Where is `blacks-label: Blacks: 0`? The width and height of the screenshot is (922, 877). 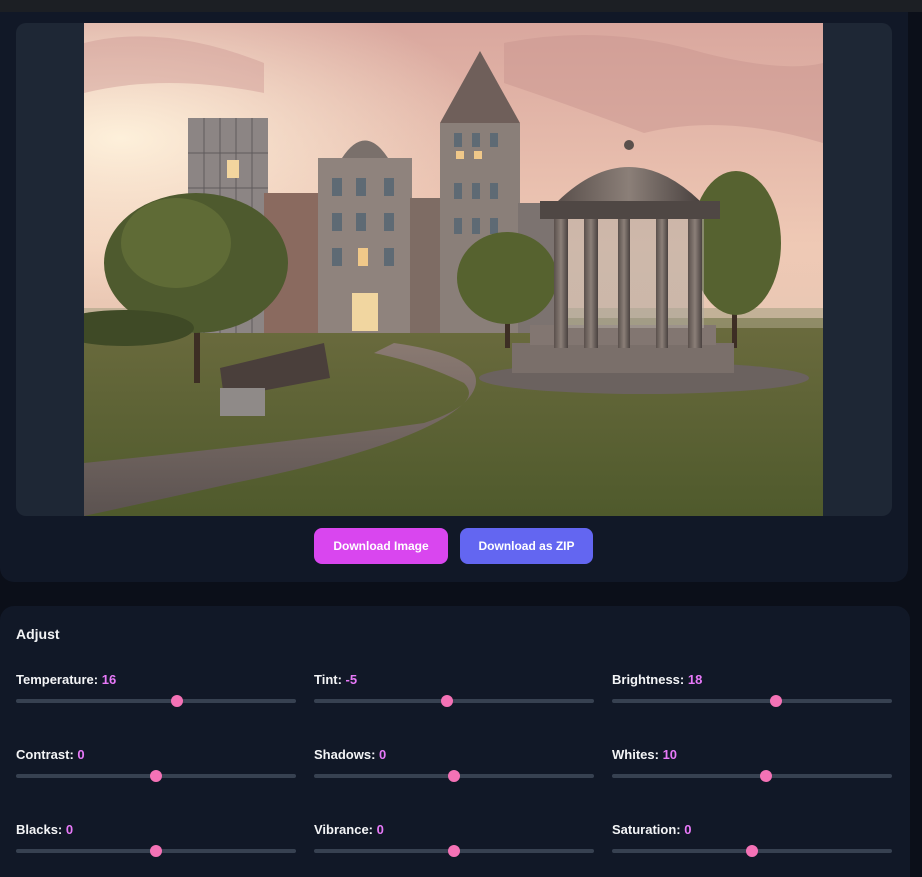
blacks-label: Blacks: 0 is located at coordinates (45, 829).